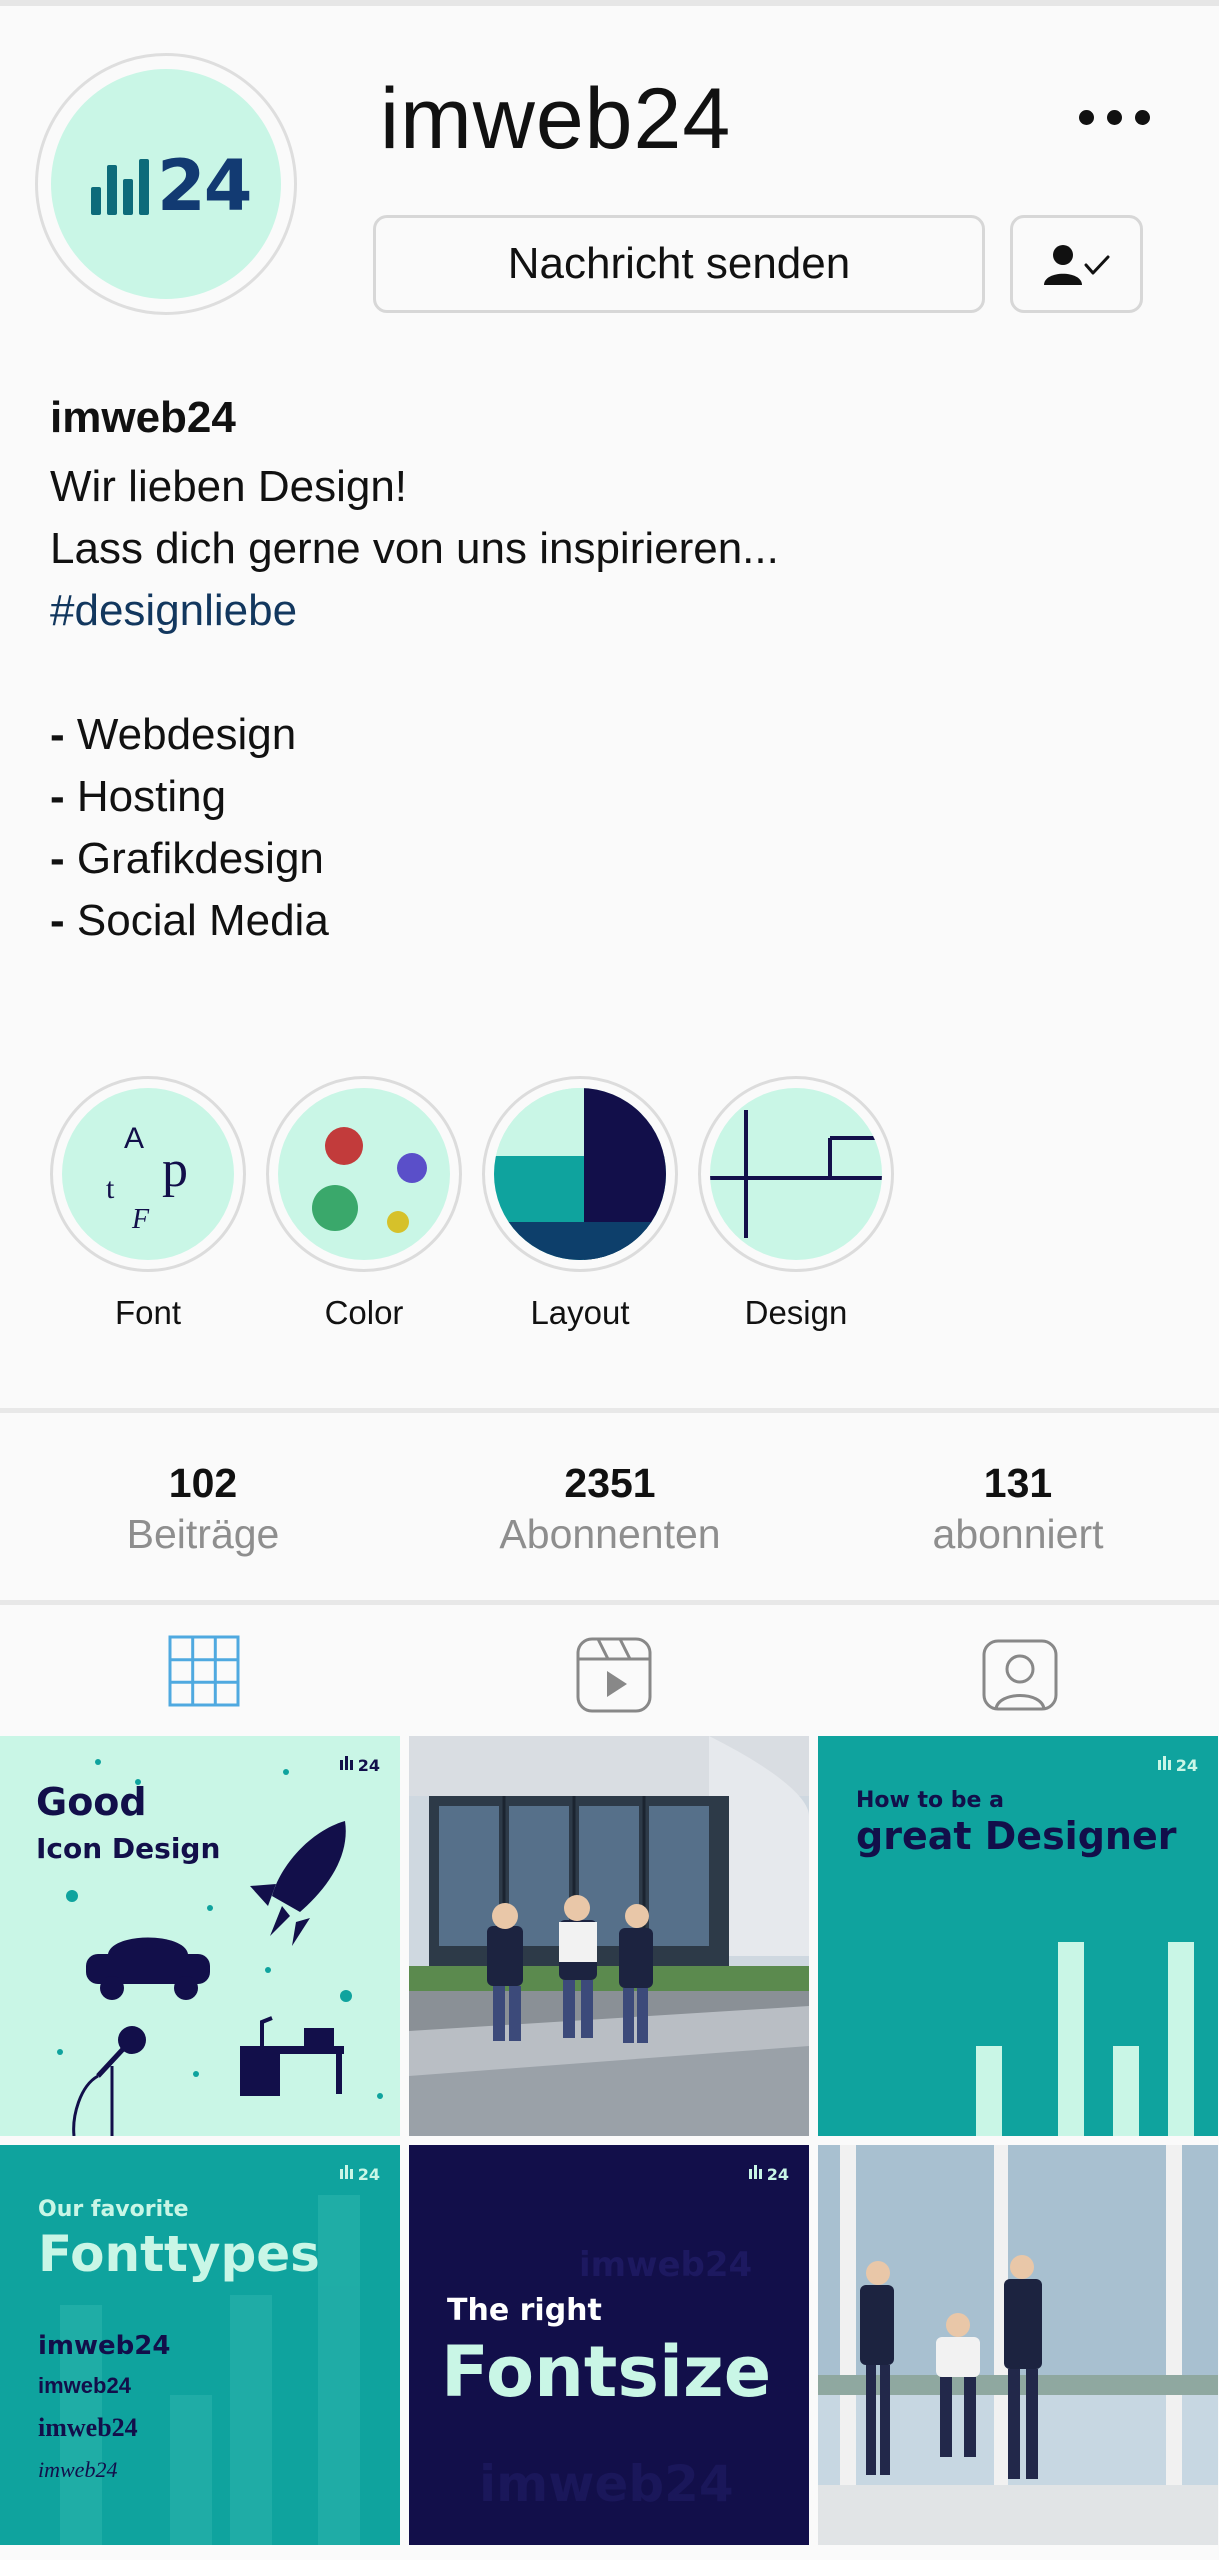 The image size is (1219, 2560). What do you see at coordinates (1018, 1936) in the screenshot?
I see `post-tile-great-designer: 24 How to be a great Designer` at bounding box center [1018, 1936].